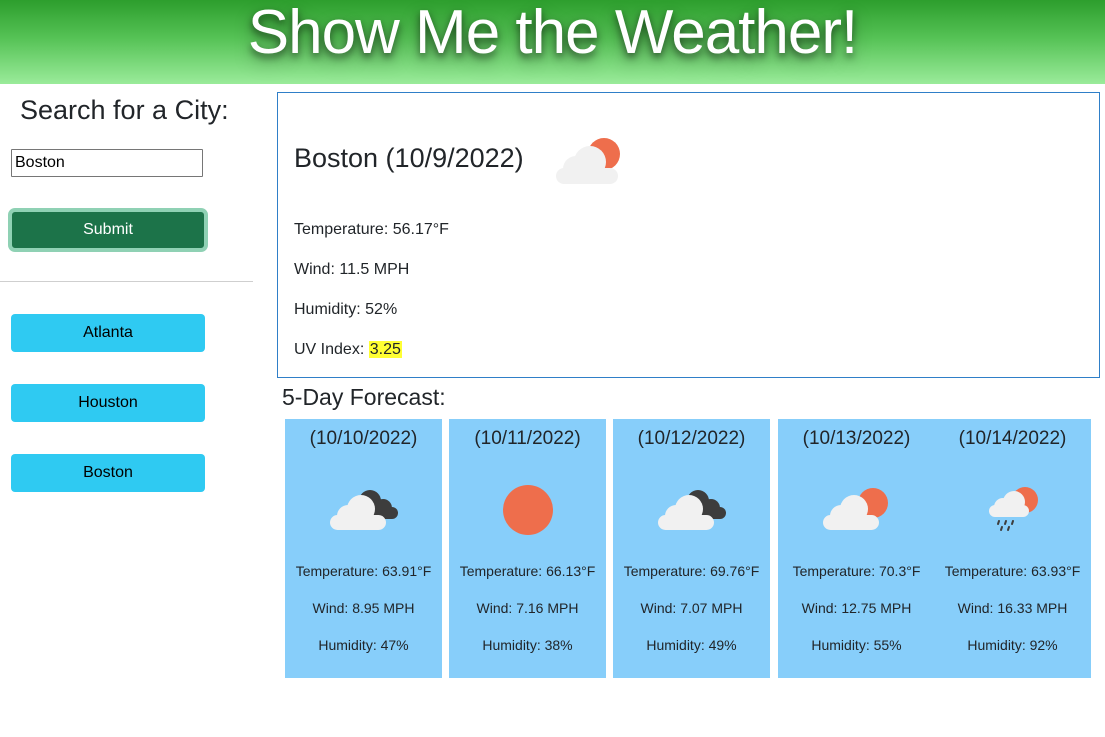 This screenshot has width=1105, height=737. Describe the element at coordinates (108, 403) in the screenshot. I see `history-button-houston: Houston` at that location.